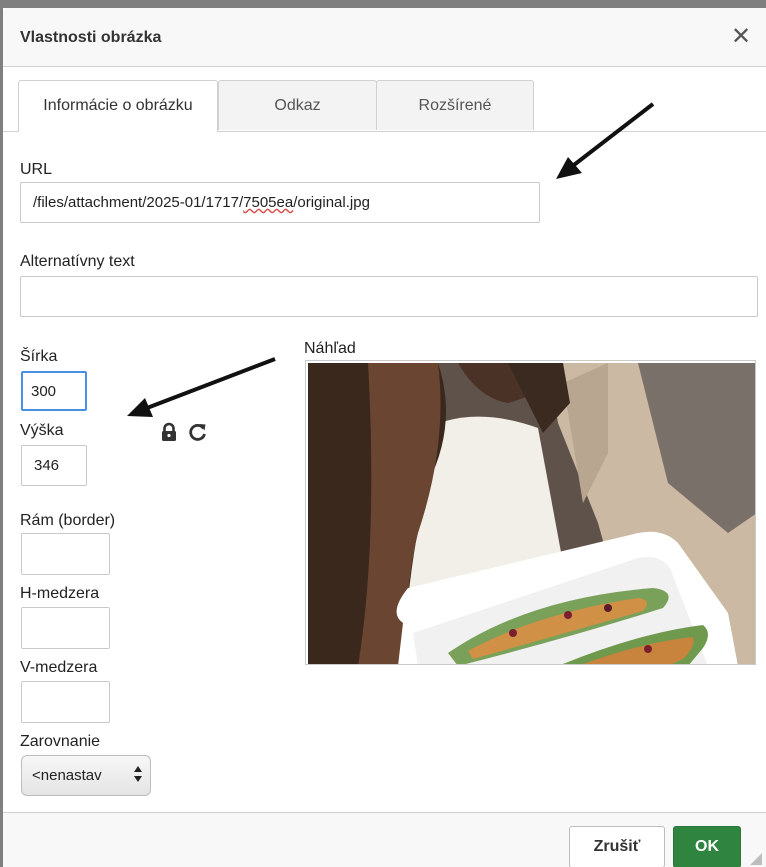 The width and height of the screenshot is (766, 867). I want to click on preview-label: Náhľad, so click(330, 348).